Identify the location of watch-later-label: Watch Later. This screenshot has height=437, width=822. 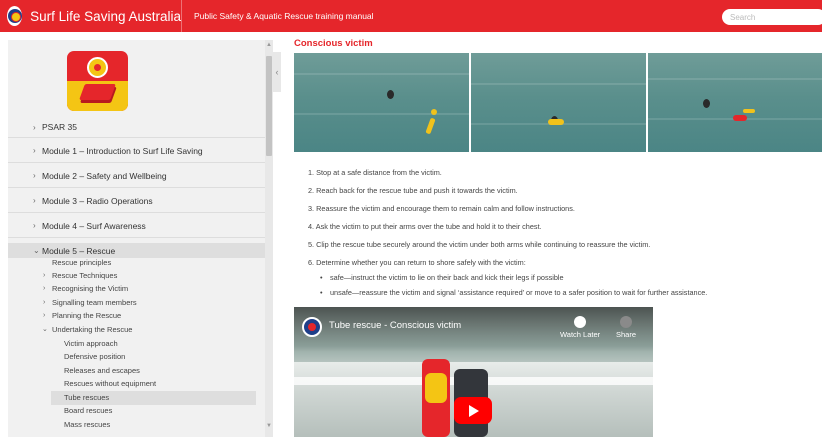
(580, 334).